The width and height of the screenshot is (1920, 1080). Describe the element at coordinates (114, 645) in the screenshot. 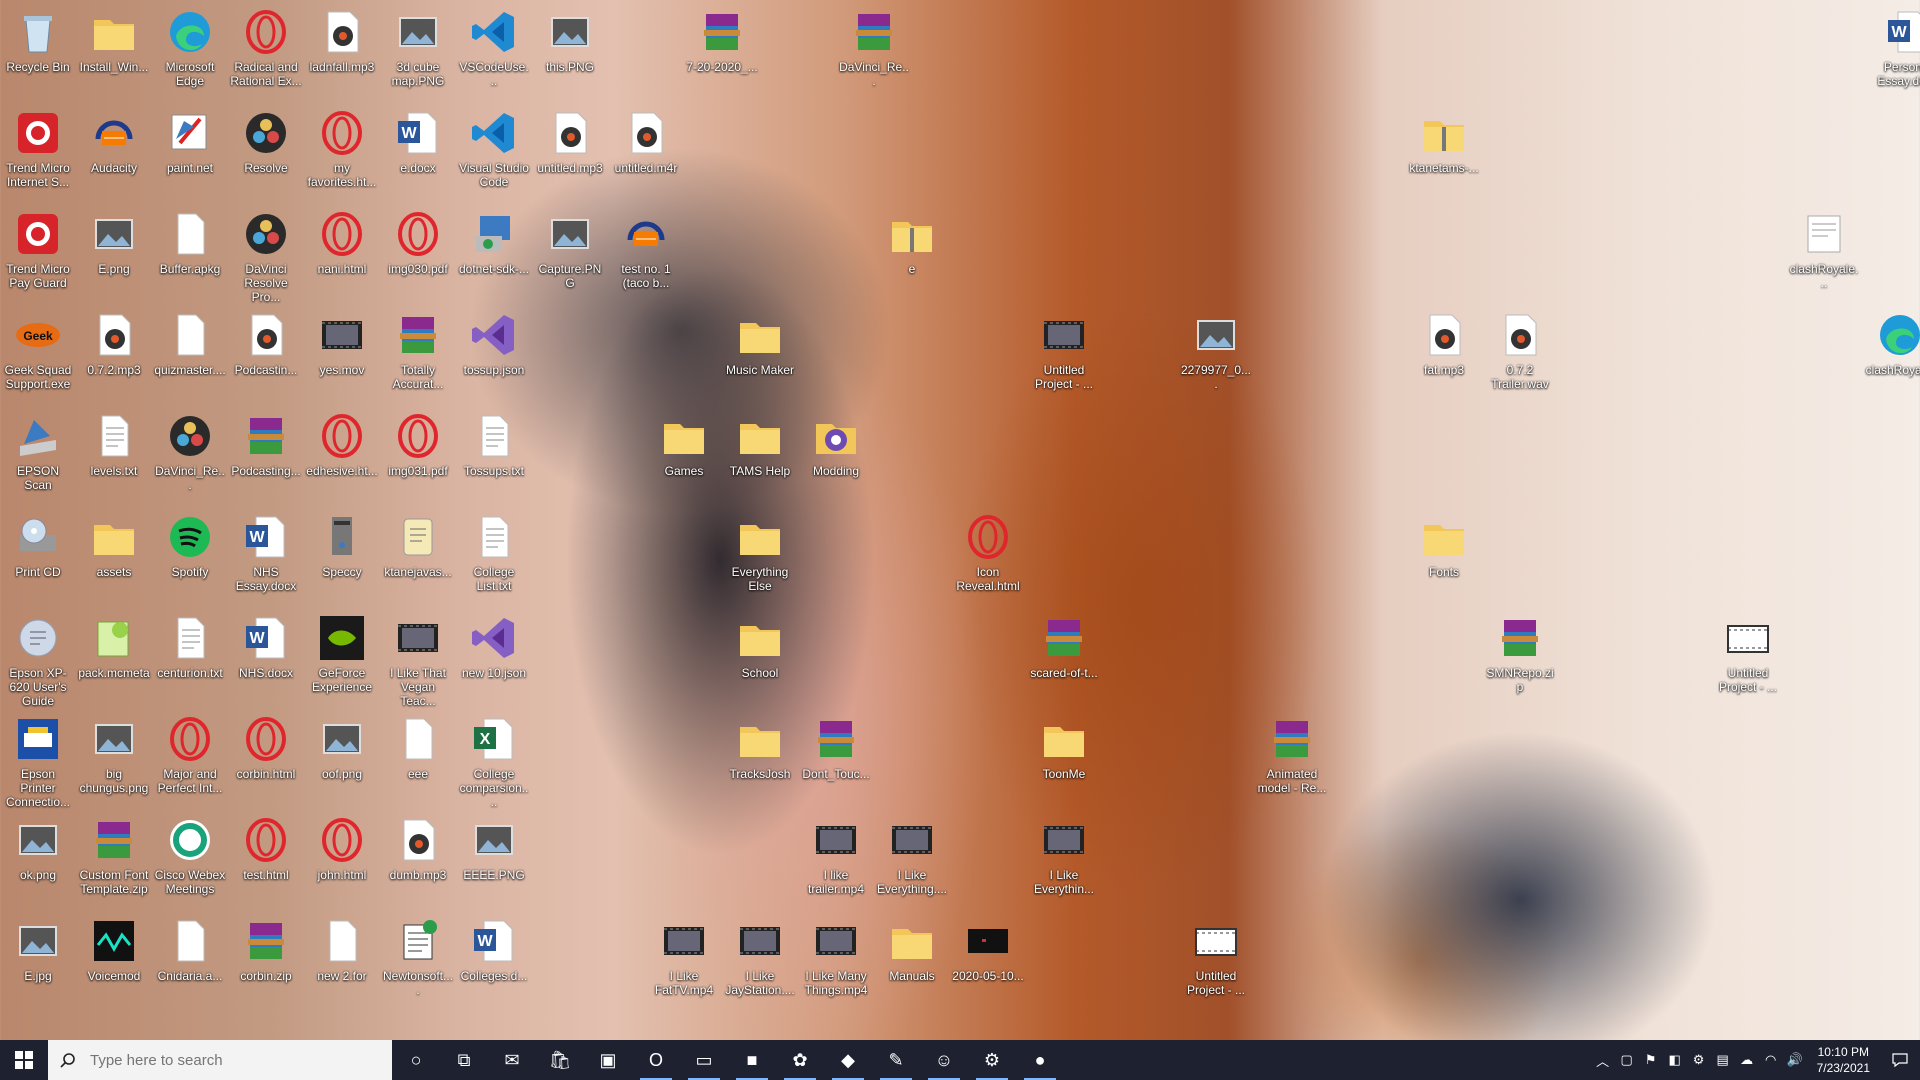

I see `desktop-icon: pack.mcmeta` at that location.